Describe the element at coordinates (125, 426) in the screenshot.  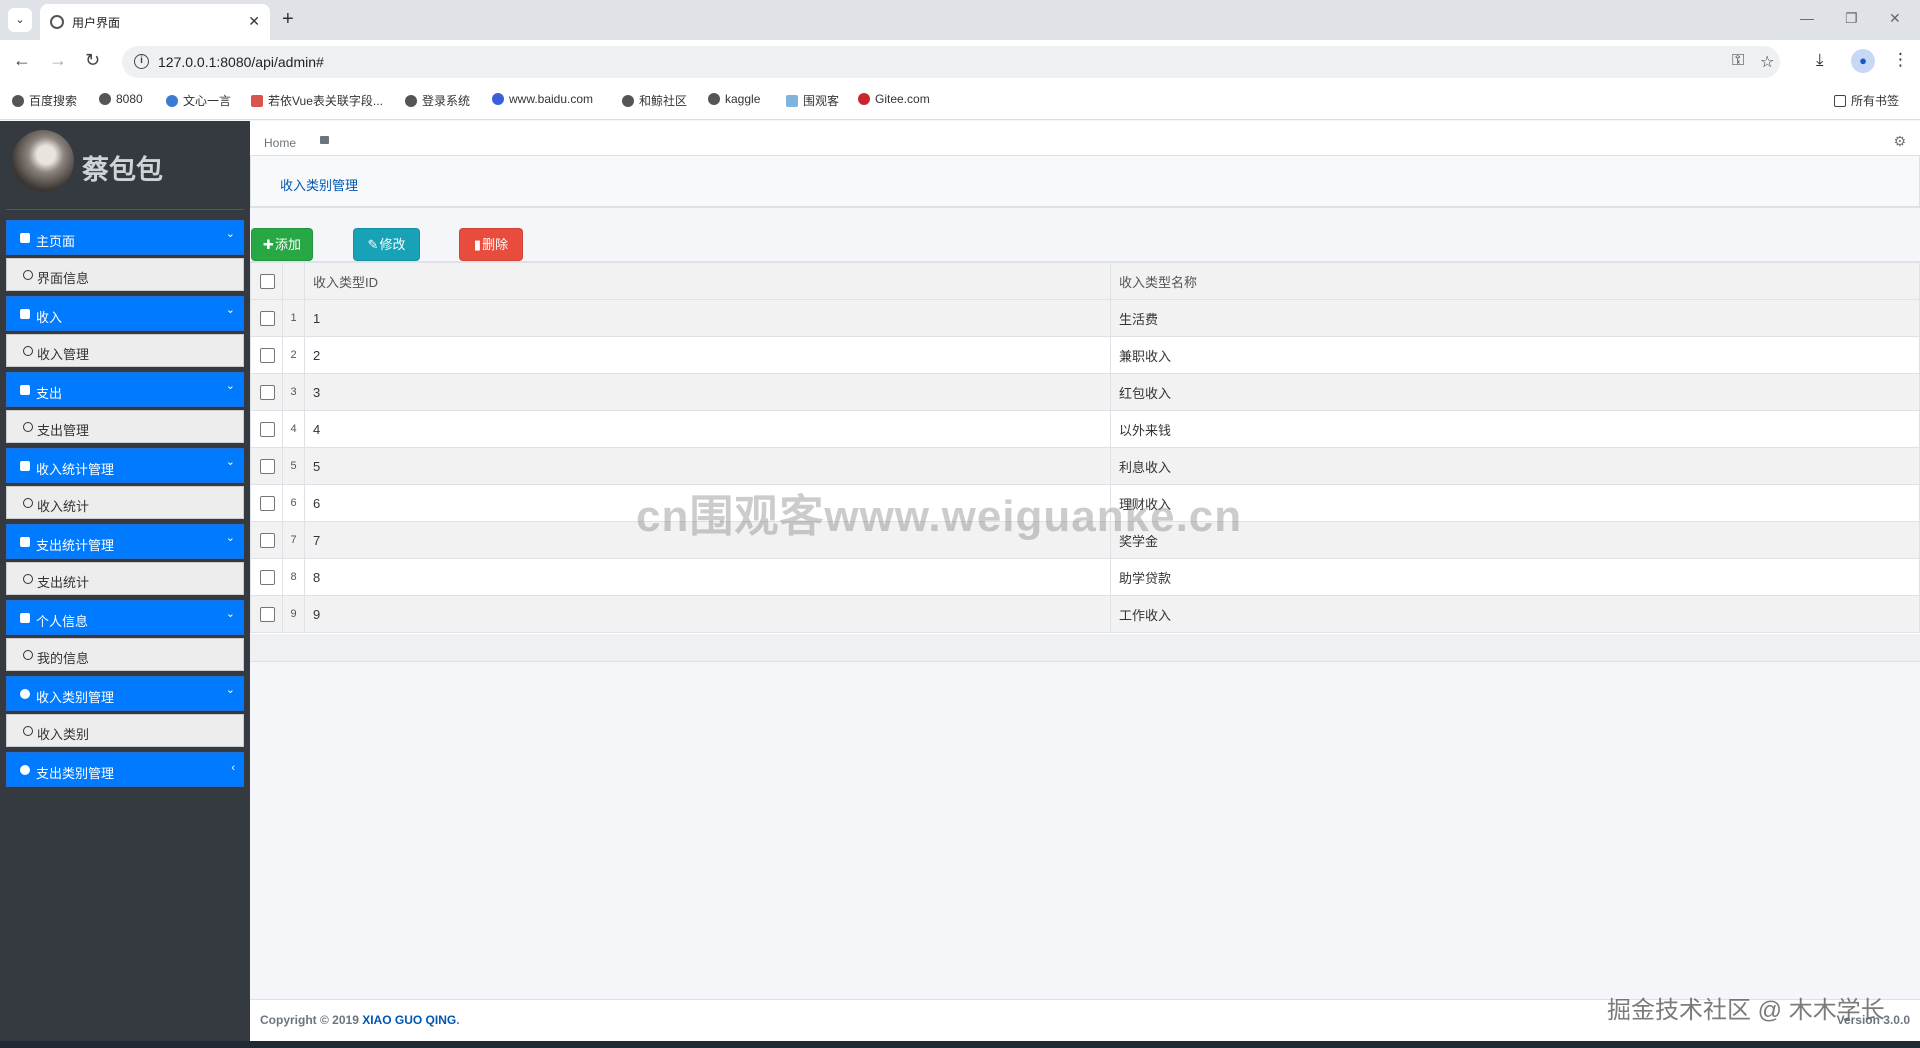
I see `menu-item-expense-manage: 支出管理` at that location.